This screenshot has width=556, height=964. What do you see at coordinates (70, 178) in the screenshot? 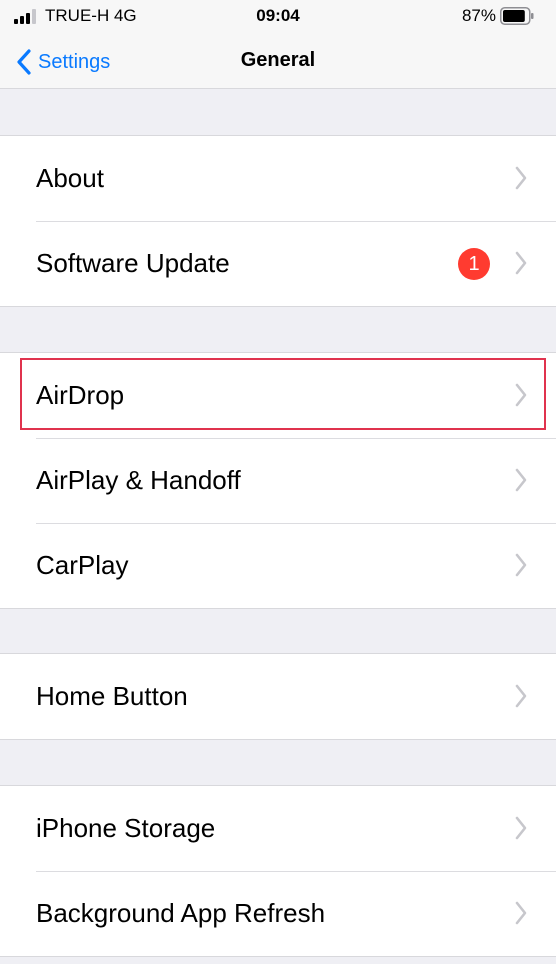
I see `row-label: About` at bounding box center [70, 178].